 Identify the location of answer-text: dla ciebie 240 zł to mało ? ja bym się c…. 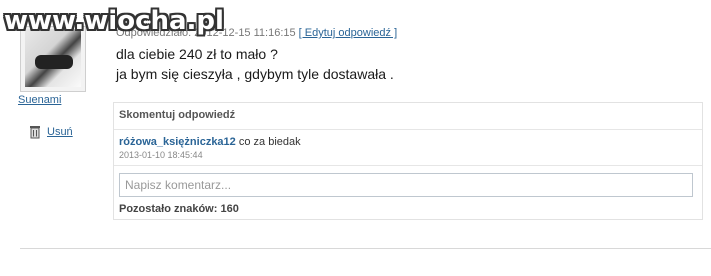
(255, 64).